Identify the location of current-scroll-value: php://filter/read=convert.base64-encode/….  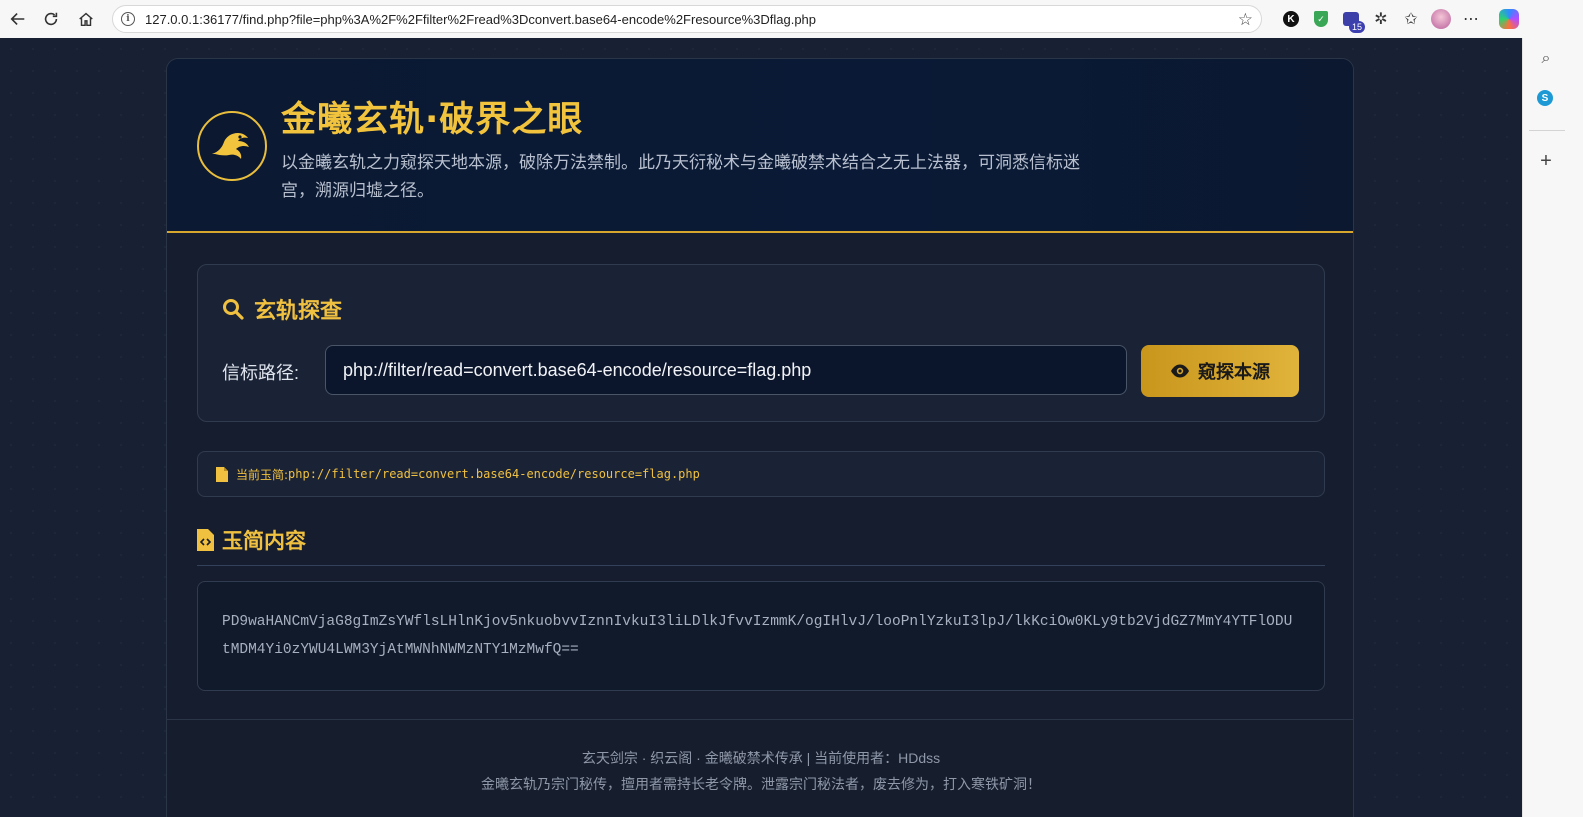
(494, 474).